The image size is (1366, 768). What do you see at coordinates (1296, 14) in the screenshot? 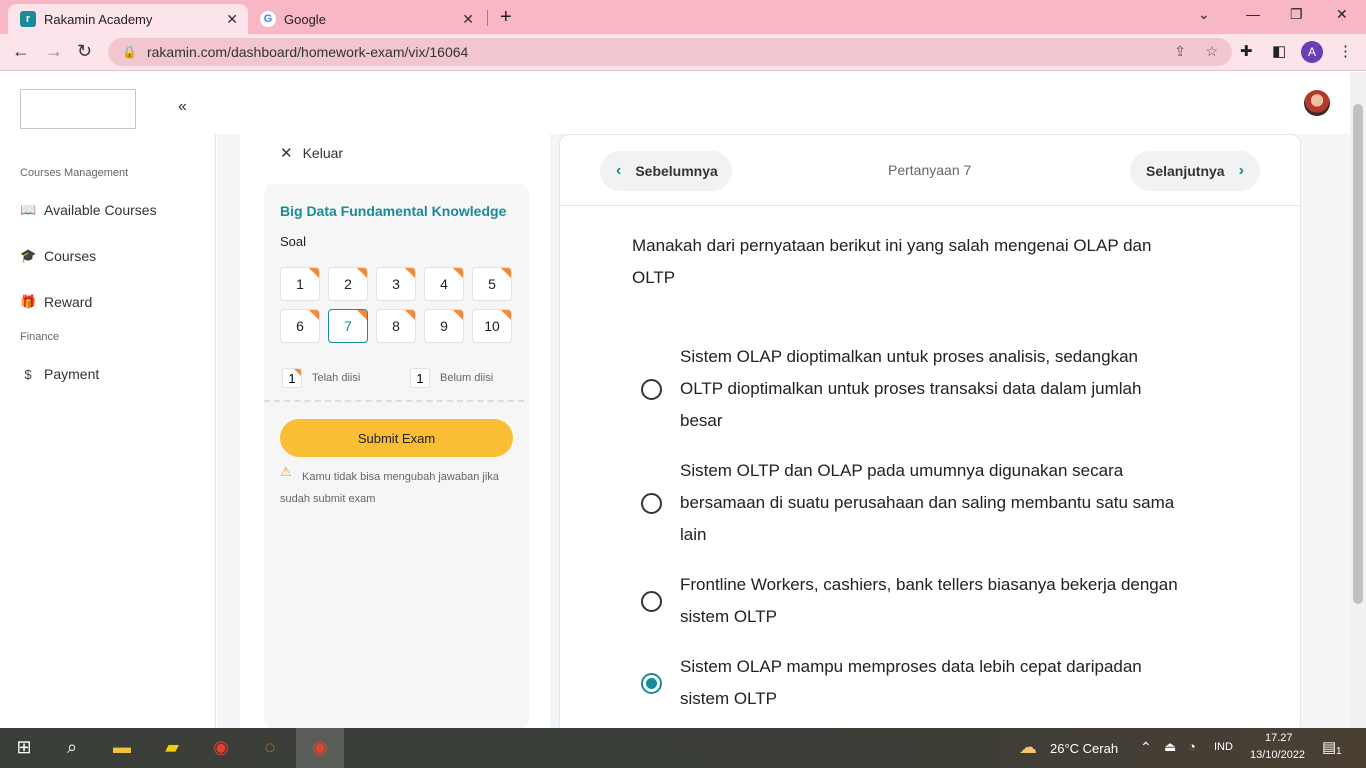
I see `restore-icon: ❐` at bounding box center [1296, 14].